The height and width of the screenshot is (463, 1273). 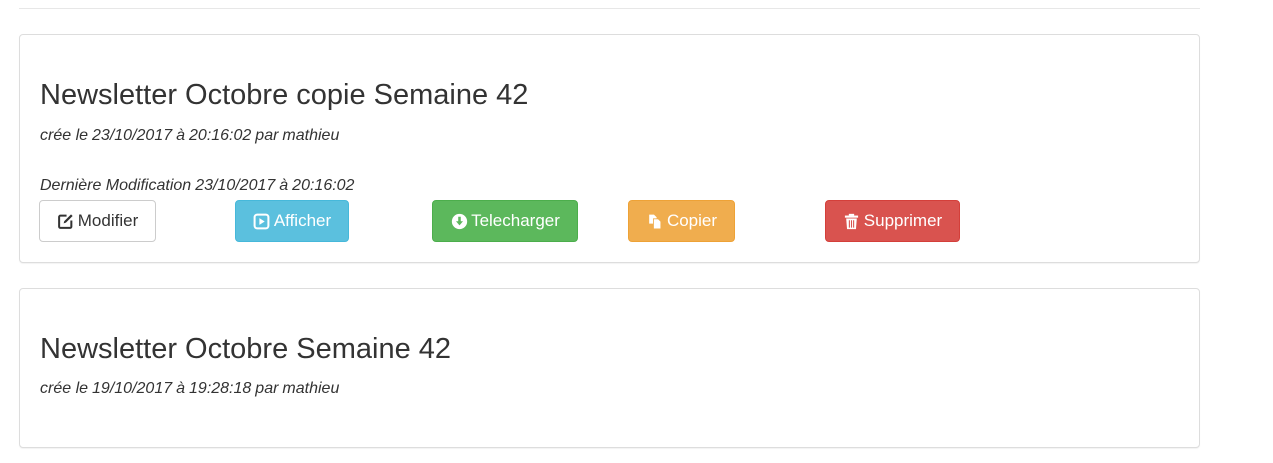 What do you see at coordinates (284, 185) in the screenshot?
I see `modified-at-word: à` at bounding box center [284, 185].